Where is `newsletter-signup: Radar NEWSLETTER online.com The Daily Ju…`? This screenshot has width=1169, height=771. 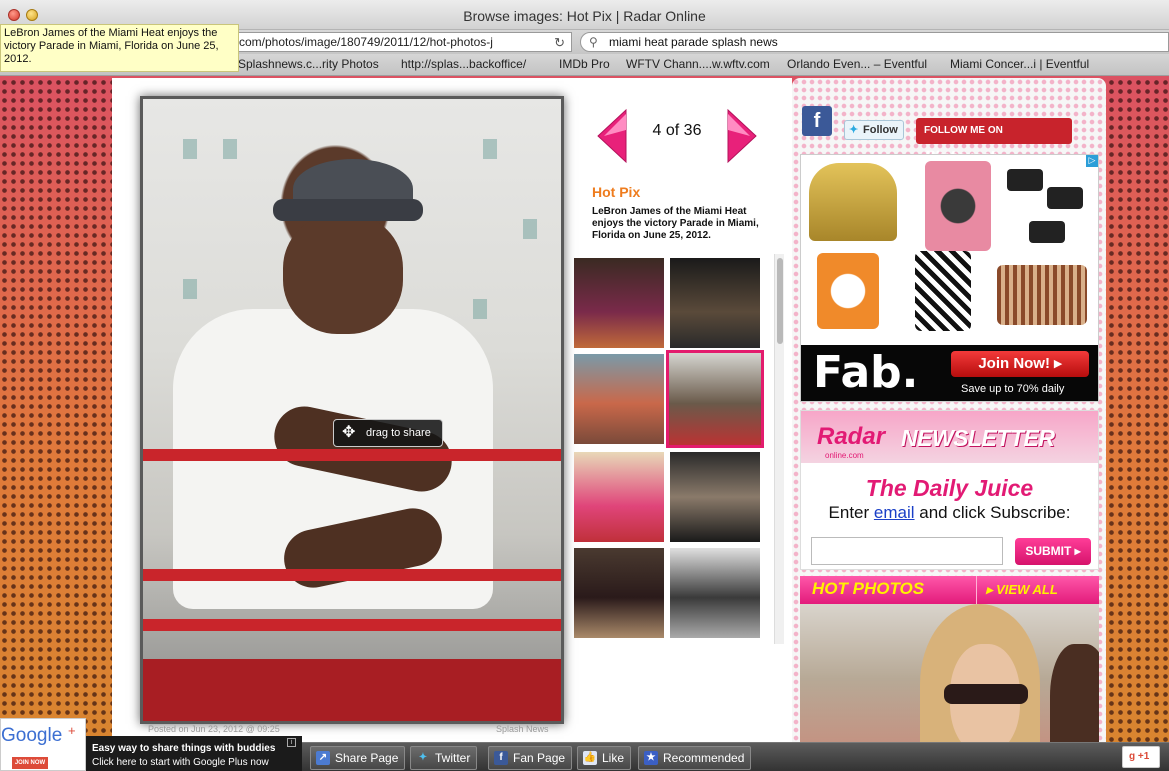
newsletter-signup: Radar NEWSLETTER online.com The Daily Ju… is located at coordinates (949, 490).